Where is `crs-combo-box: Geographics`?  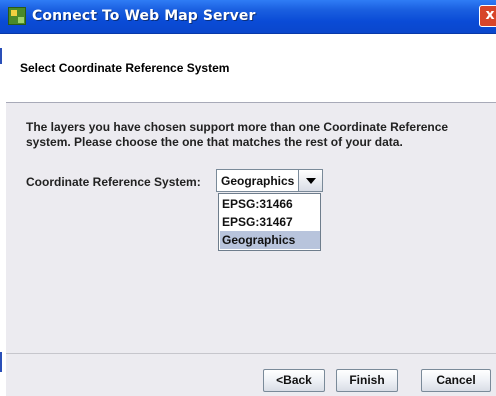
crs-combo-box: Geographics is located at coordinates (269, 180).